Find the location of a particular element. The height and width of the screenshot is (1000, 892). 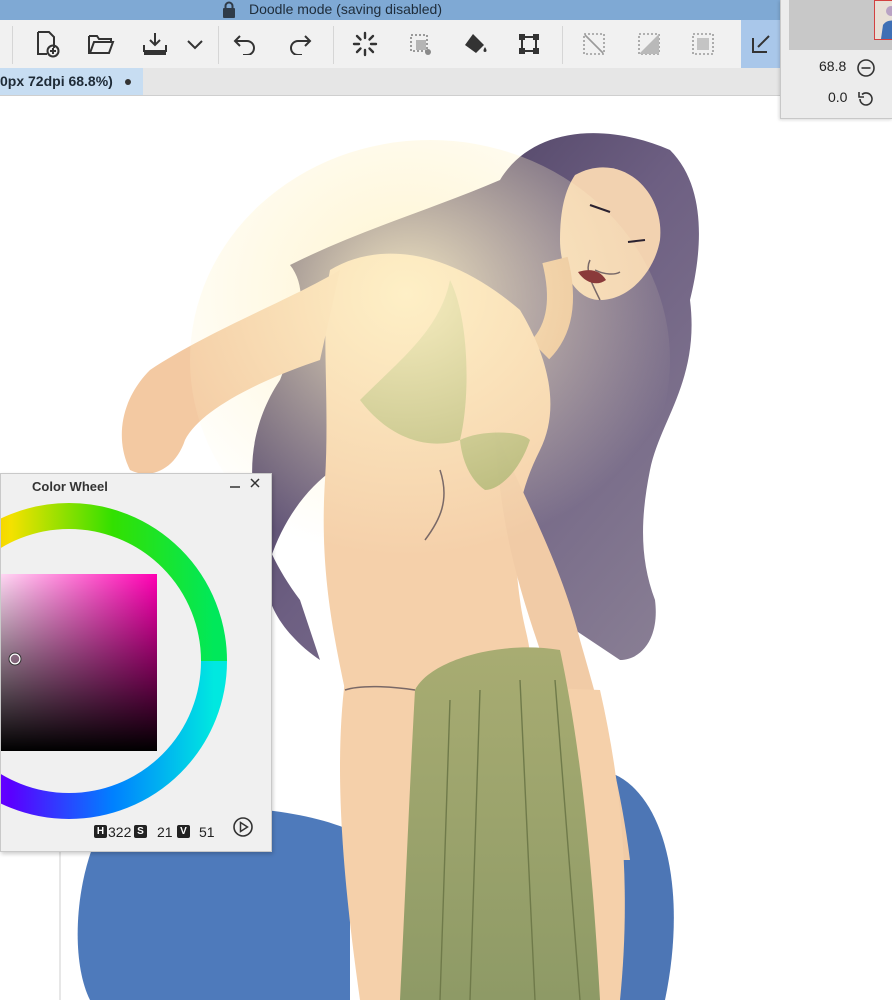

download-tray-icon is located at coordinates (155, 44).